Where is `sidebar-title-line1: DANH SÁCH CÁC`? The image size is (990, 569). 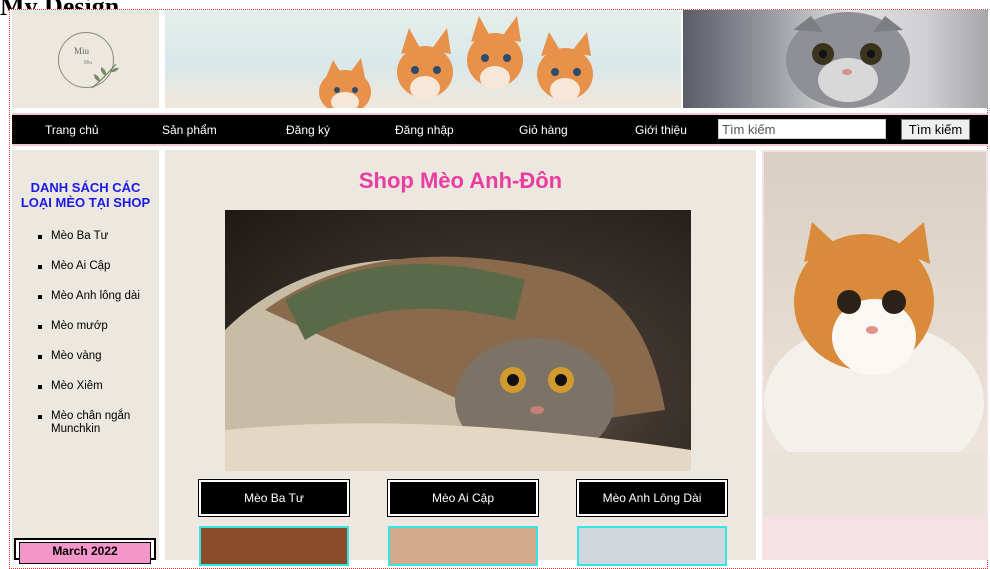 sidebar-title-line1: DANH SÁCH CÁC is located at coordinates (85, 187).